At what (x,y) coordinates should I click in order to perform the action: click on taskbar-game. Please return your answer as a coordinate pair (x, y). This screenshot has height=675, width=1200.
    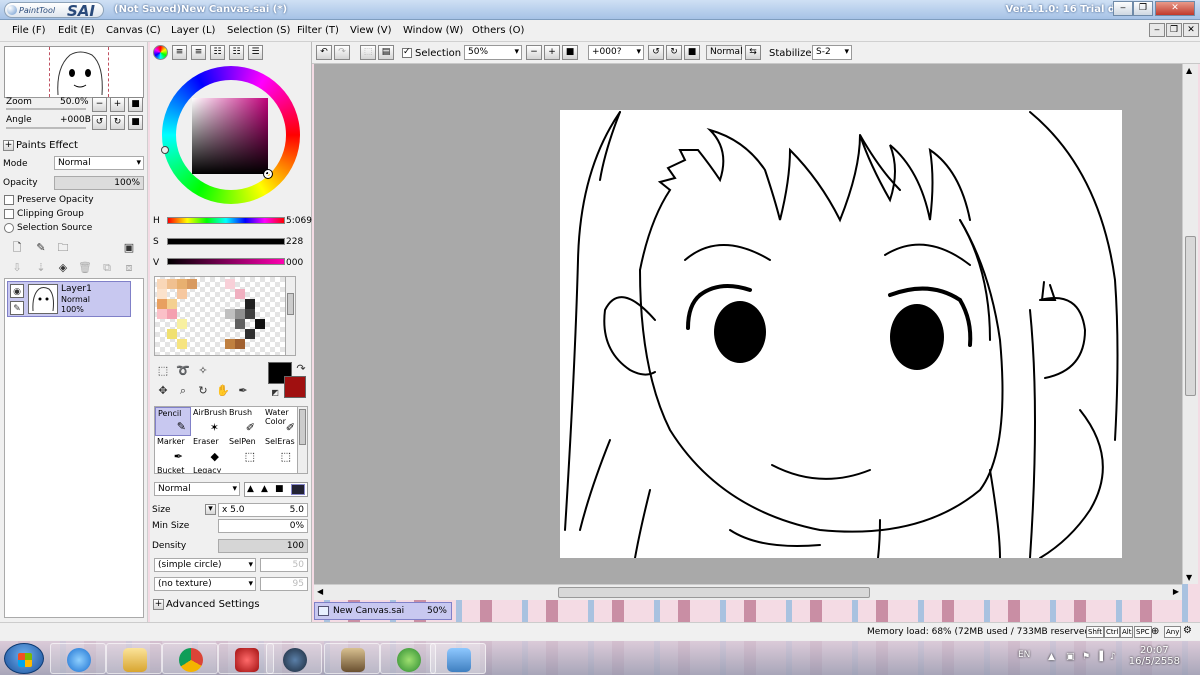
    Looking at the image, I should click on (352, 658).